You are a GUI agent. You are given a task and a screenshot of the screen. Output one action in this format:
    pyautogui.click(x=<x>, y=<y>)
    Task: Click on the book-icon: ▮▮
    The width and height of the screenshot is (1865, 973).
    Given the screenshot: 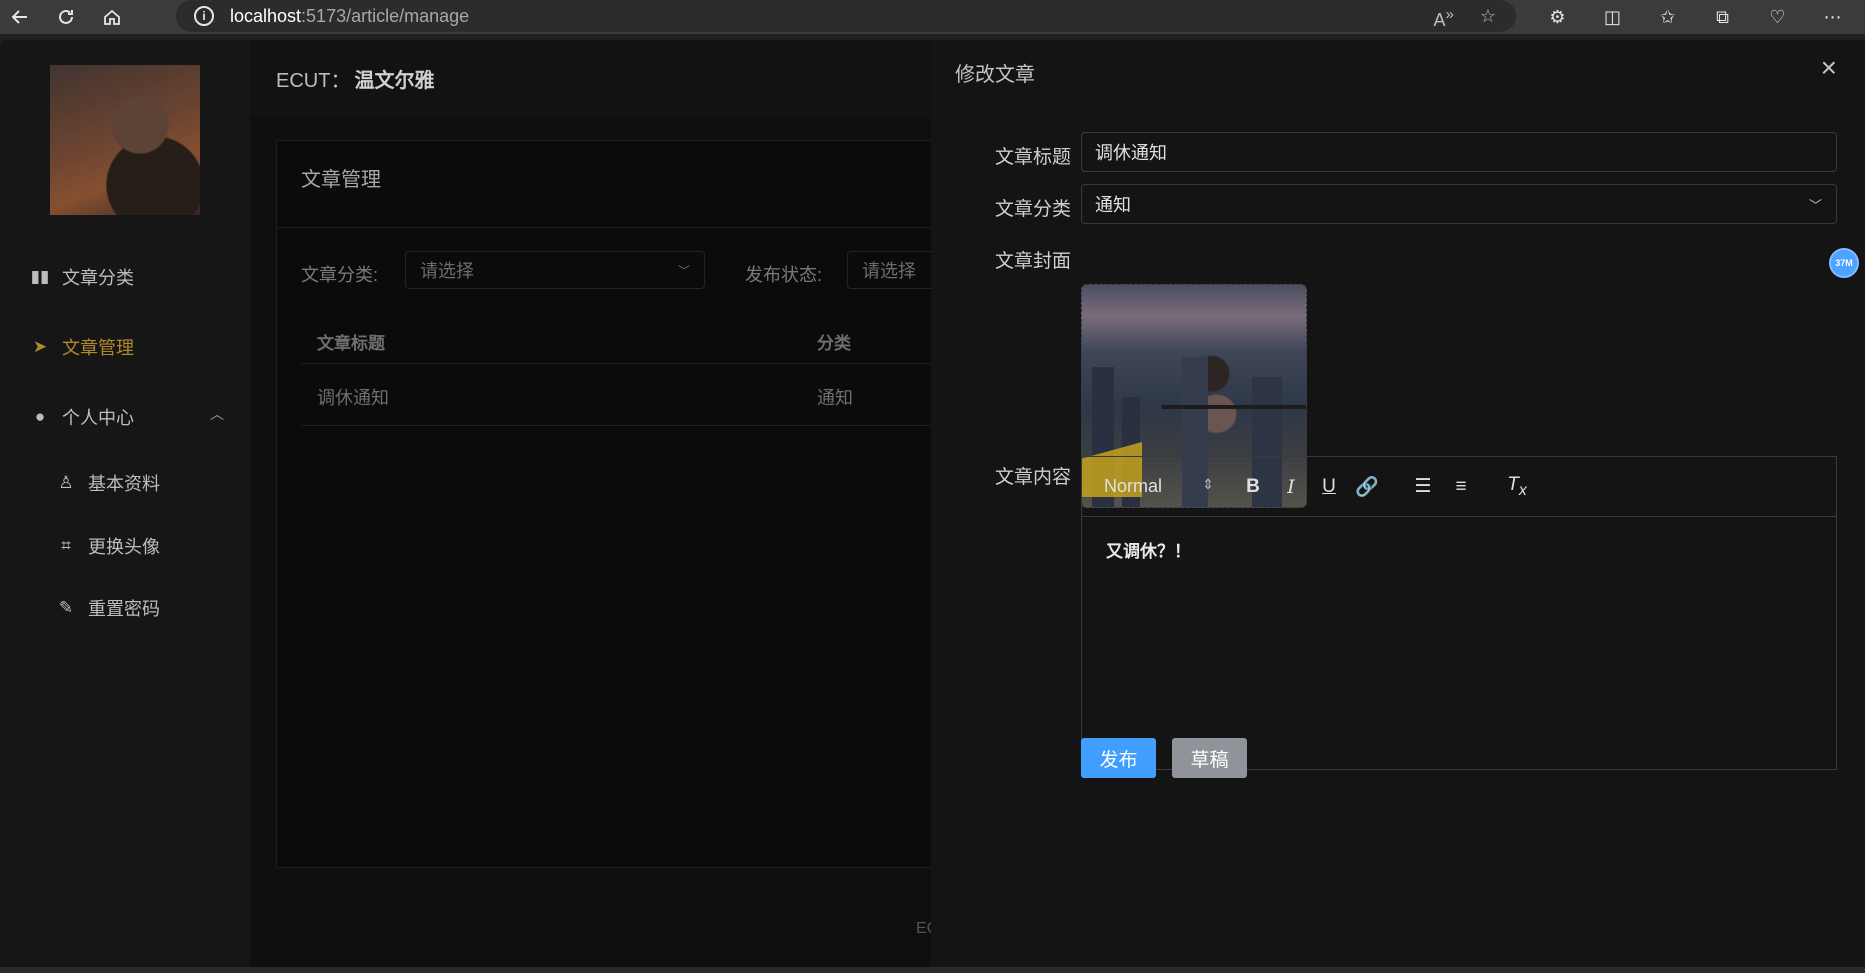 What is the action you would take?
    pyautogui.click(x=40, y=276)
    